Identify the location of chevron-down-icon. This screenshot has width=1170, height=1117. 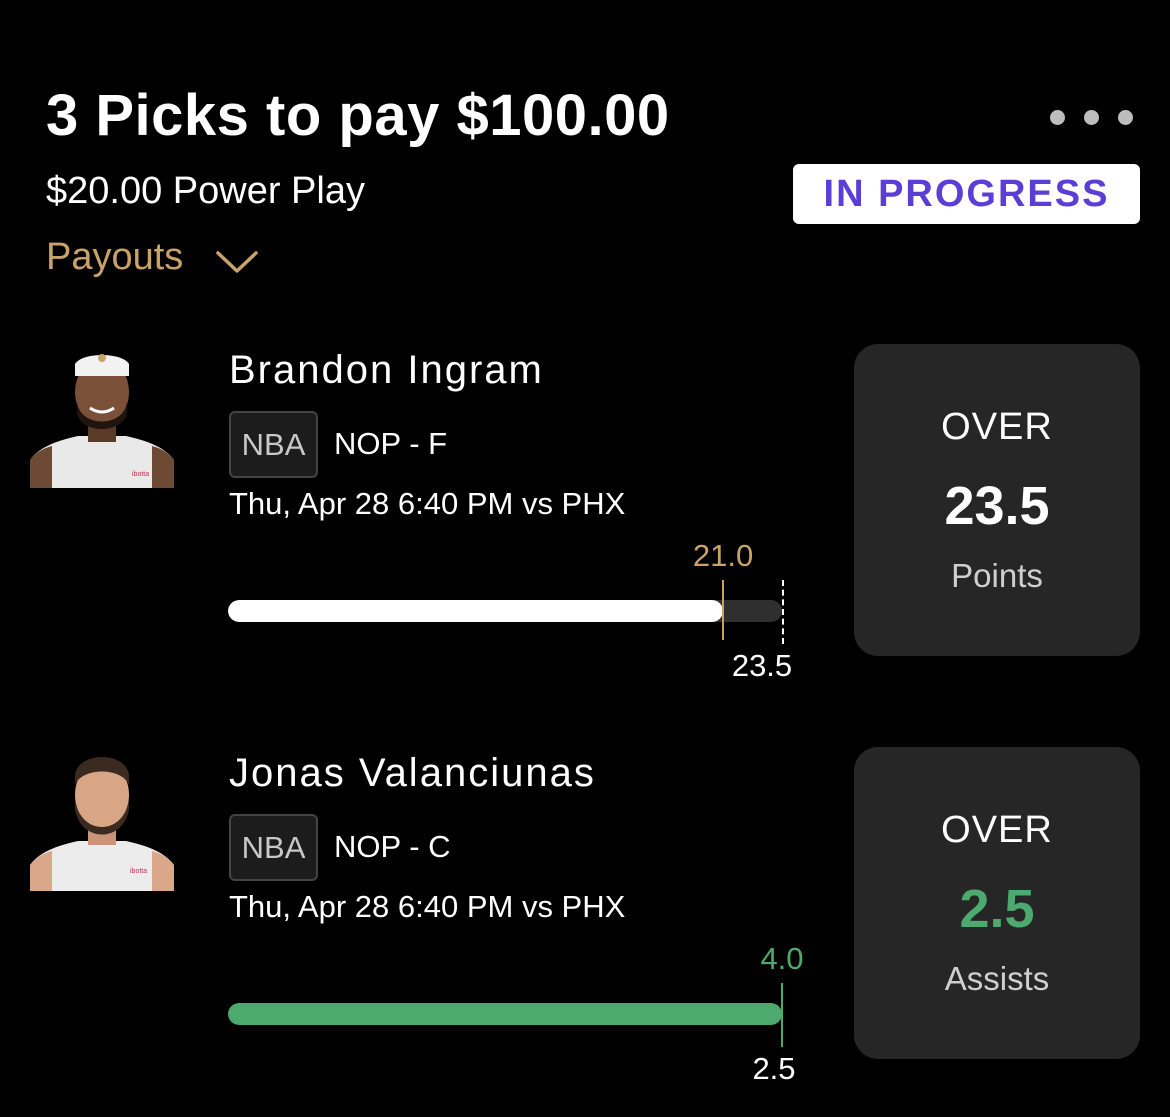
(237, 261).